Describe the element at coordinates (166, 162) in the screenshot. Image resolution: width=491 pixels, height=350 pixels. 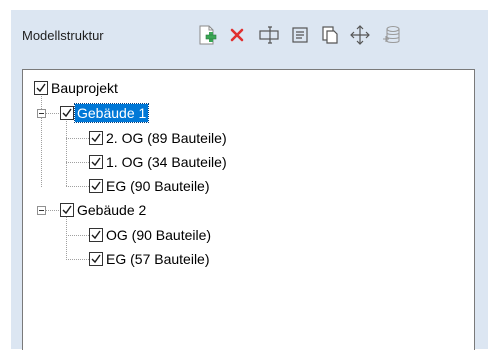
I see `tree-node-label: 1. OG (34 Bauteile)` at that location.